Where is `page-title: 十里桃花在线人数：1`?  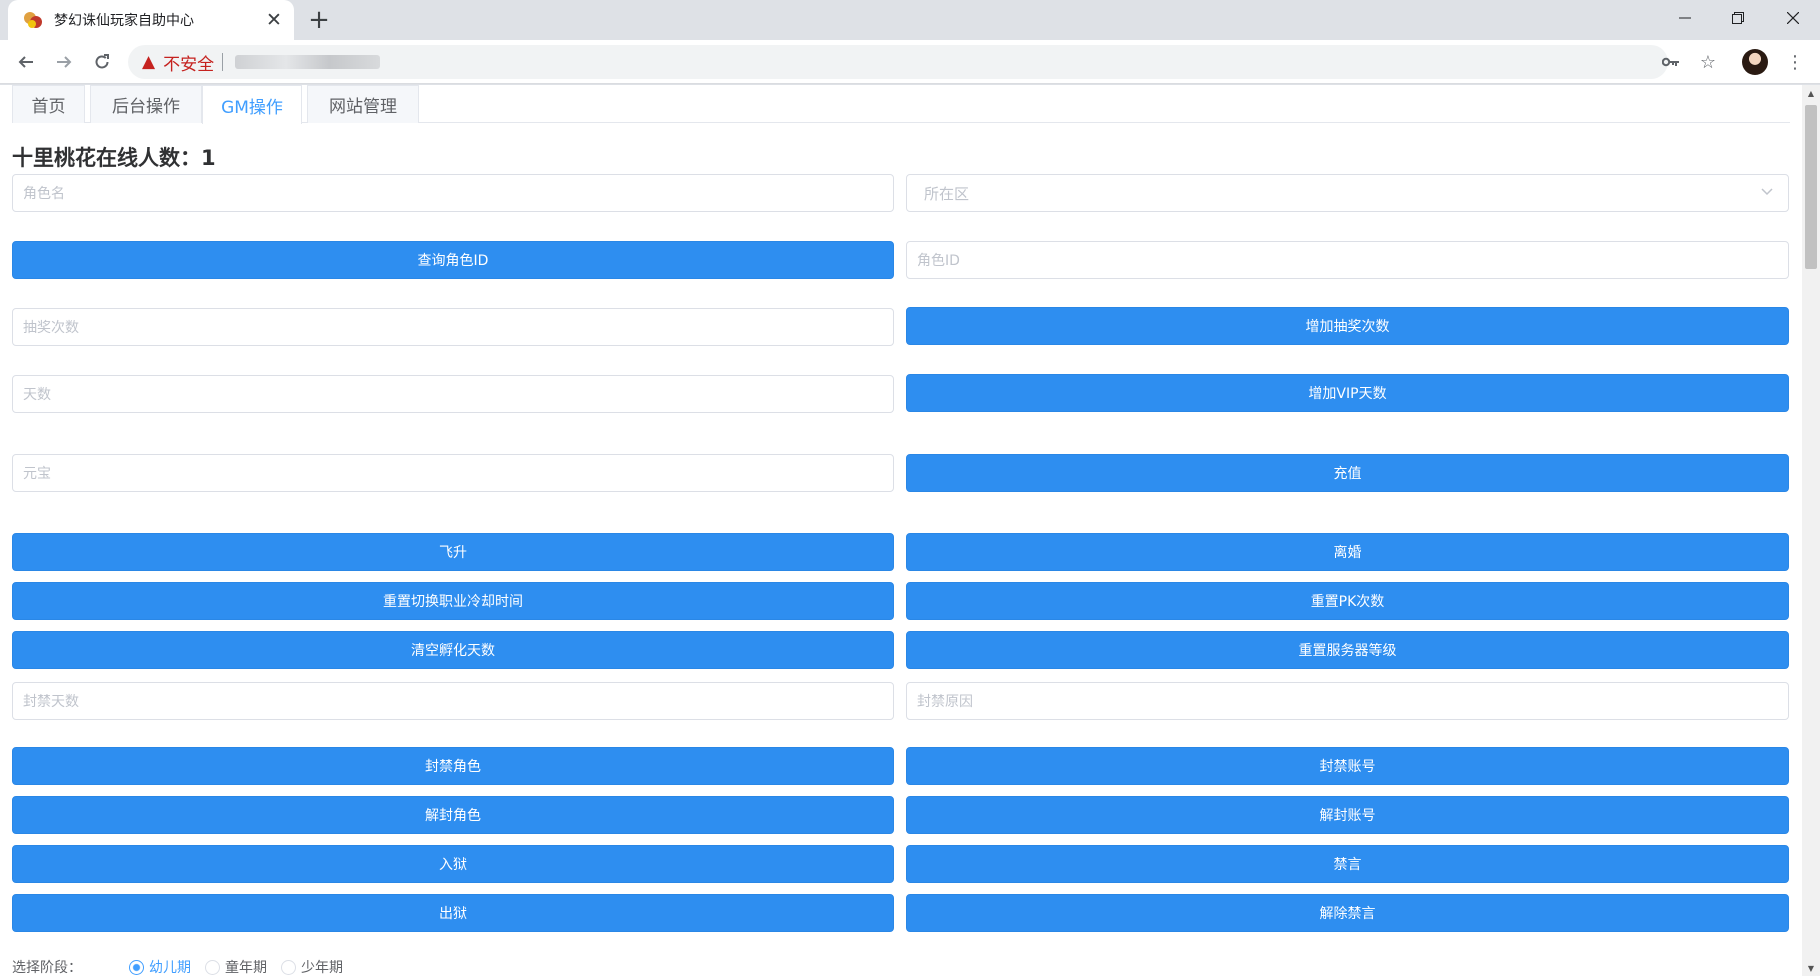 page-title: 十里桃花在线人数：1 is located at coordinates (114, 158).